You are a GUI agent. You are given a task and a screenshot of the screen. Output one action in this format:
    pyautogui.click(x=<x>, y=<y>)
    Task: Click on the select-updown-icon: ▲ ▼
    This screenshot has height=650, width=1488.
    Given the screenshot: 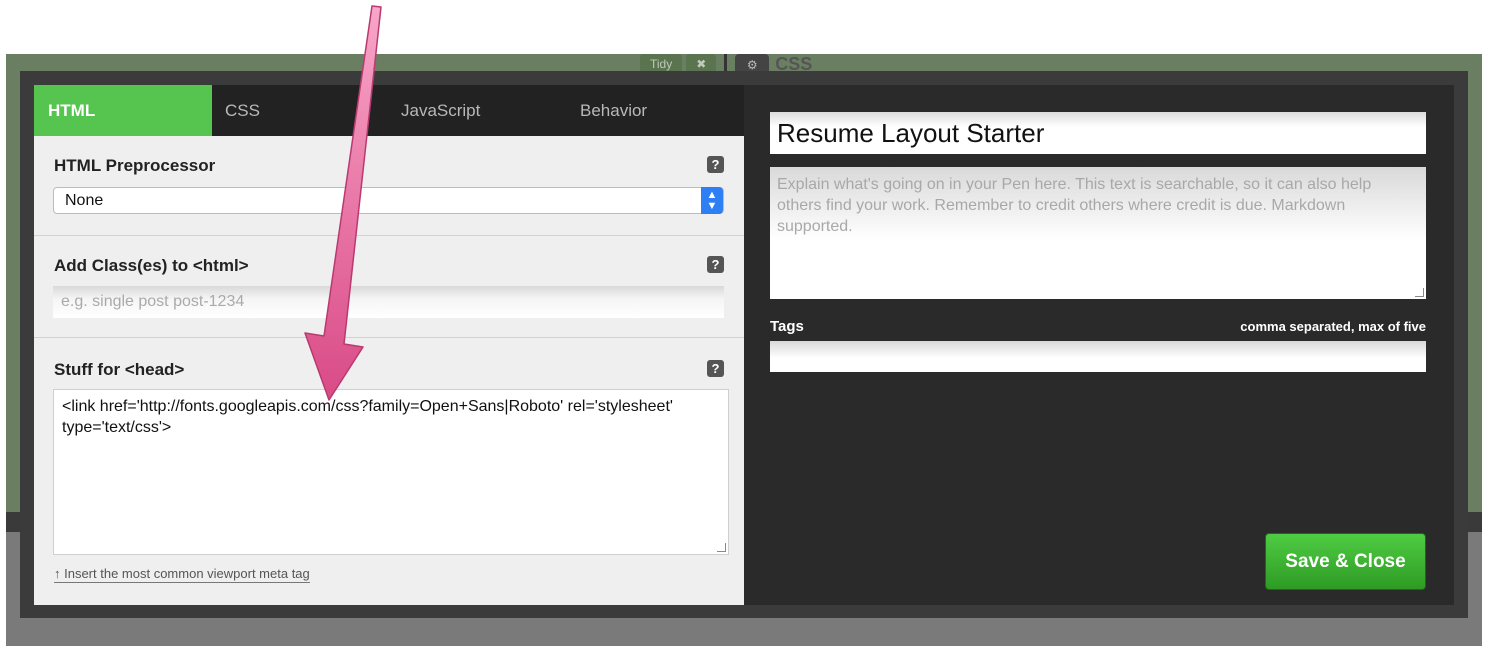 What is the action you would take?
    pyautogui.click(x=712, y=200)
    